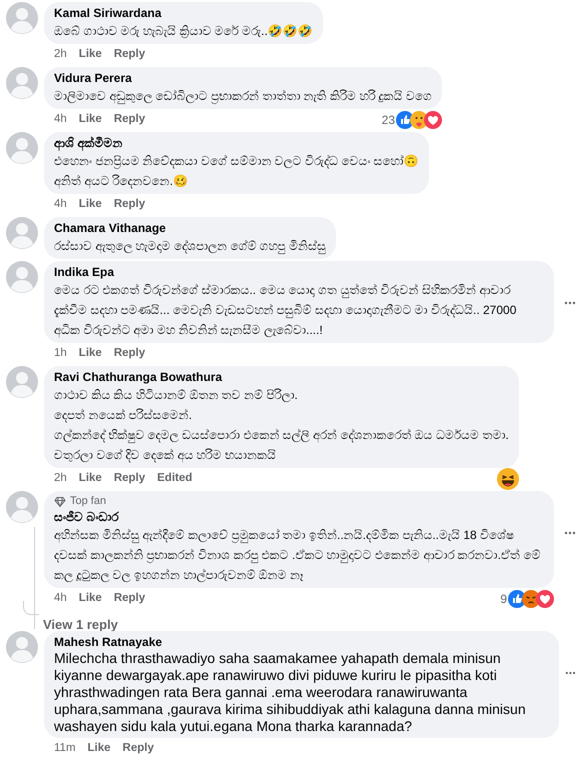  What do you see at coordinates (507, 479) in the screenshot?
I see `laughing-reaction-icon` at bounding box center [507, 479].